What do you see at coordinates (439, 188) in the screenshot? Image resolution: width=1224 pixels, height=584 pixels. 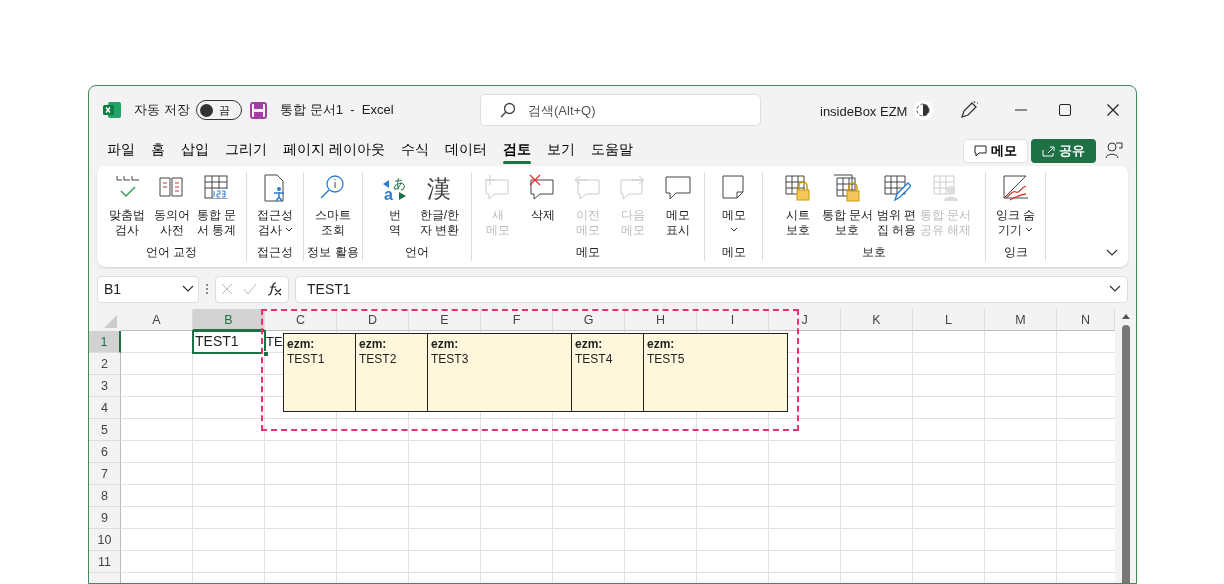 I see `hanja-icon: 漢` at bounding box center [439, 188].